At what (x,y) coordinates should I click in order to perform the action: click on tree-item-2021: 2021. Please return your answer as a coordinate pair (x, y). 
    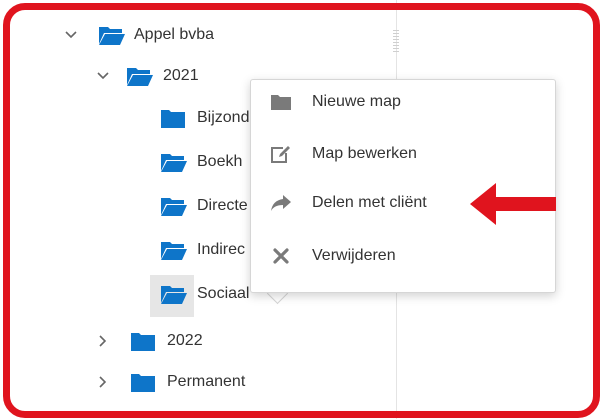
    Looking at the image, I should click on (147, 76).